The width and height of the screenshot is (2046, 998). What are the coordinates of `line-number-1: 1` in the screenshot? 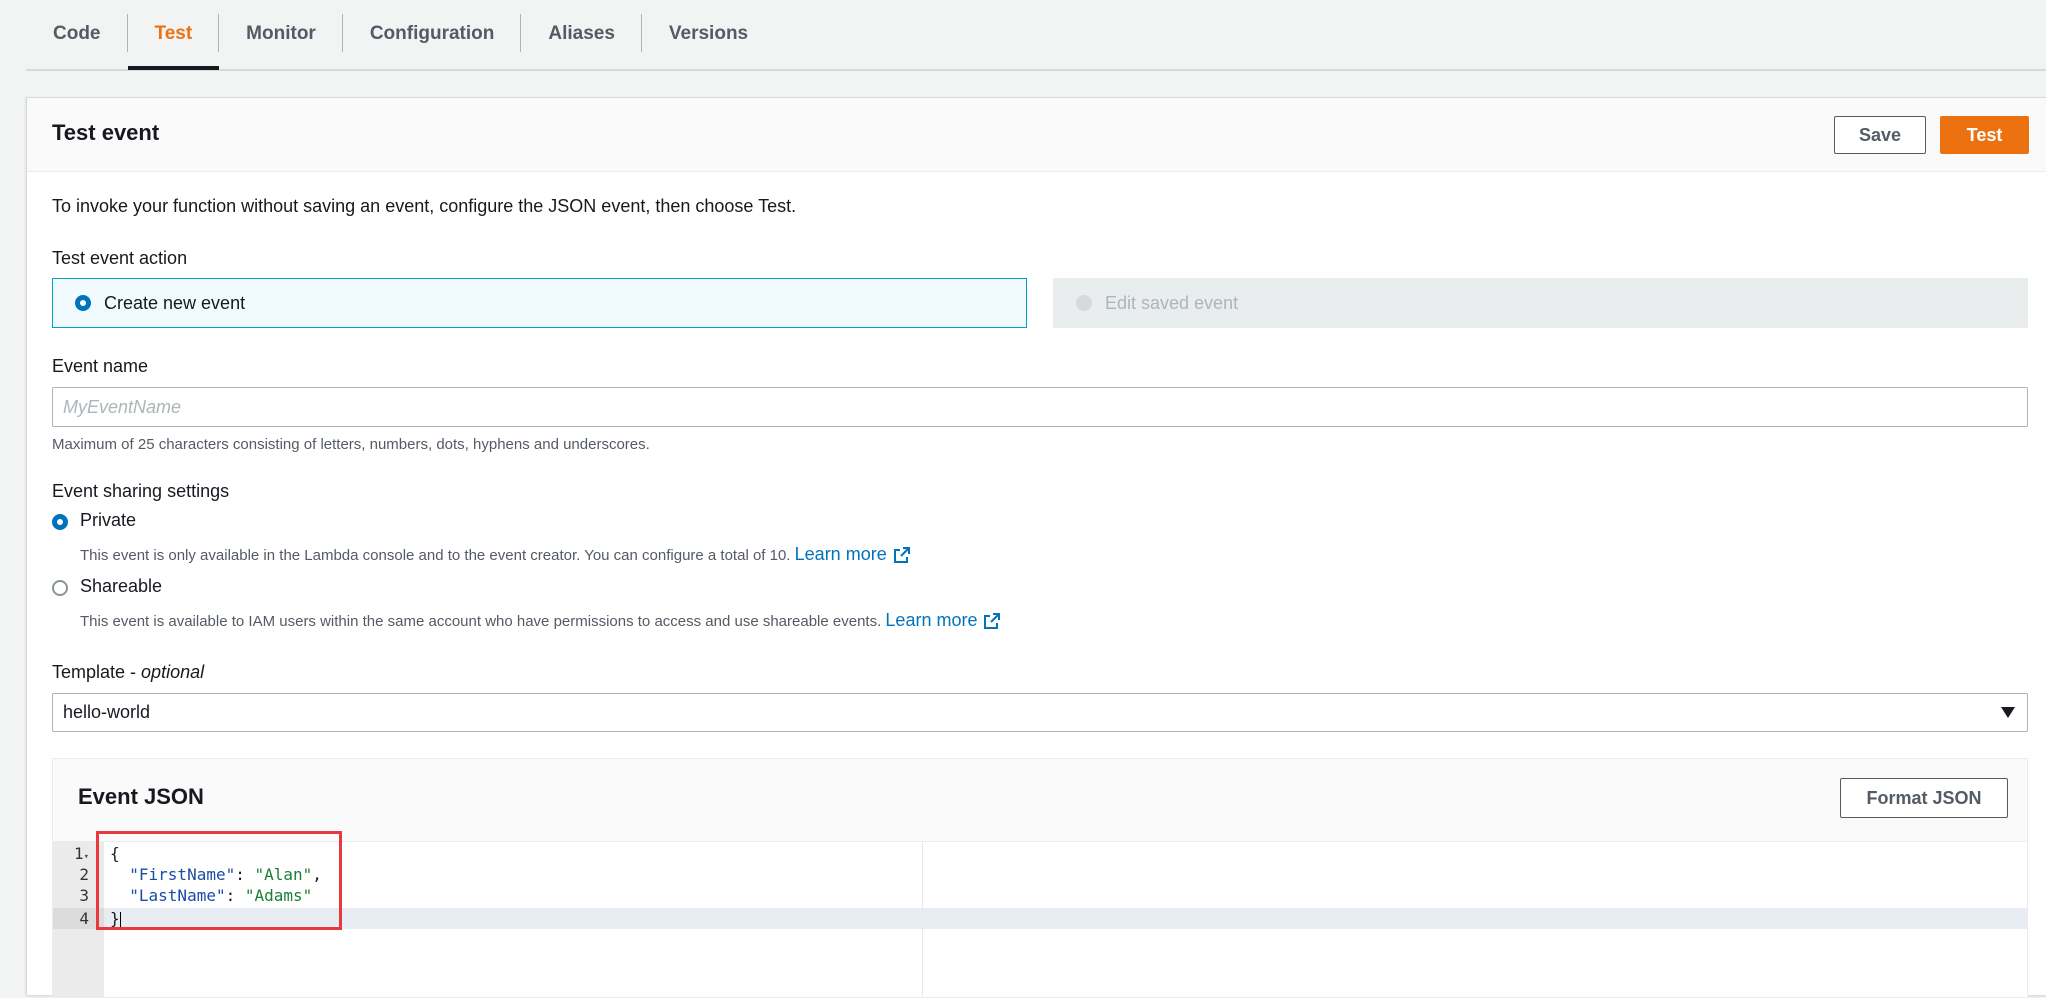 It's located at (78, 853).